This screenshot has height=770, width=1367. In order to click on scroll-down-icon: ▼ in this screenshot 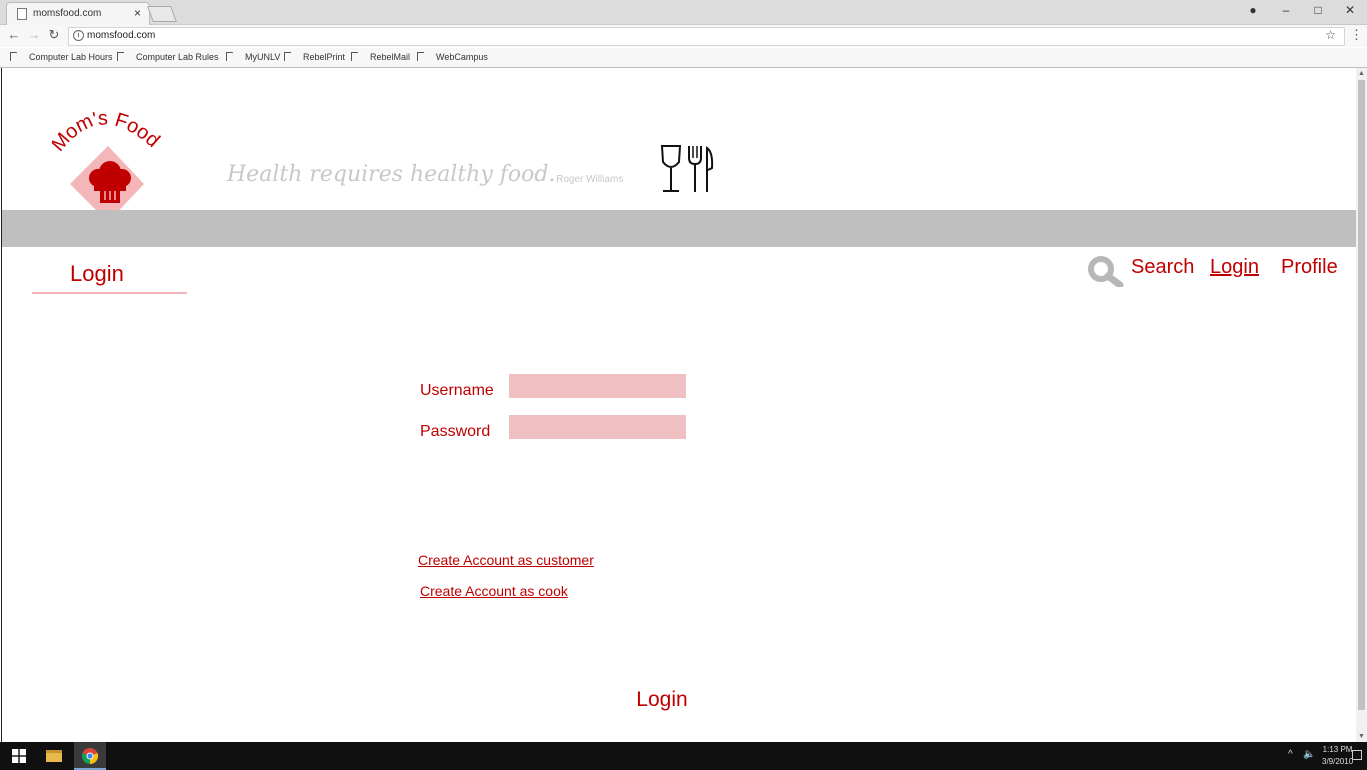, I will do `click(1361, 736)`.